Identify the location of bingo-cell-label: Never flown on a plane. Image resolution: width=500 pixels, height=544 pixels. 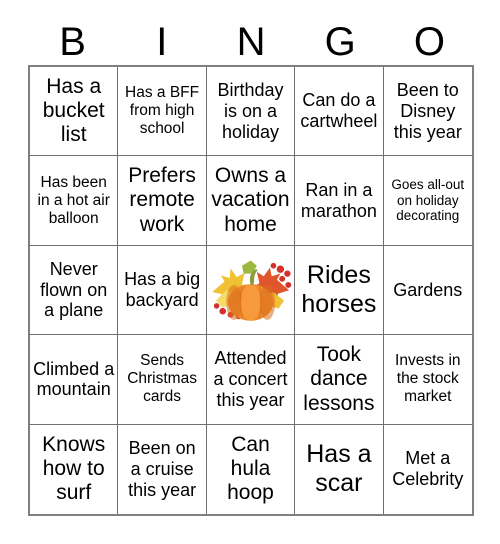
(74, 289).